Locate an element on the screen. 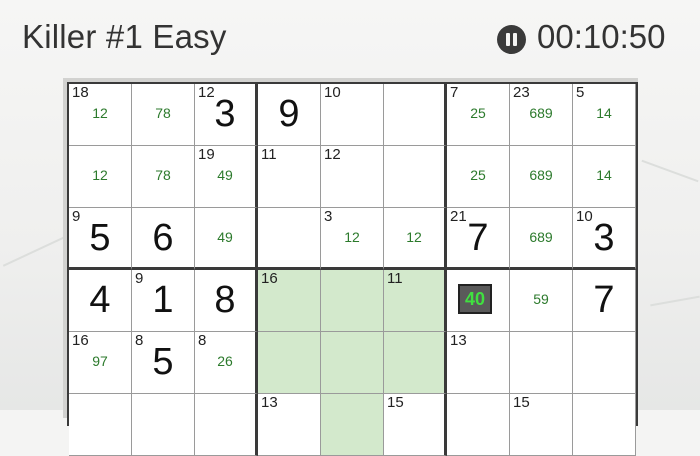 The image size is (700, 456). board-cell: 19 49 is located at coordinates (226, 177).